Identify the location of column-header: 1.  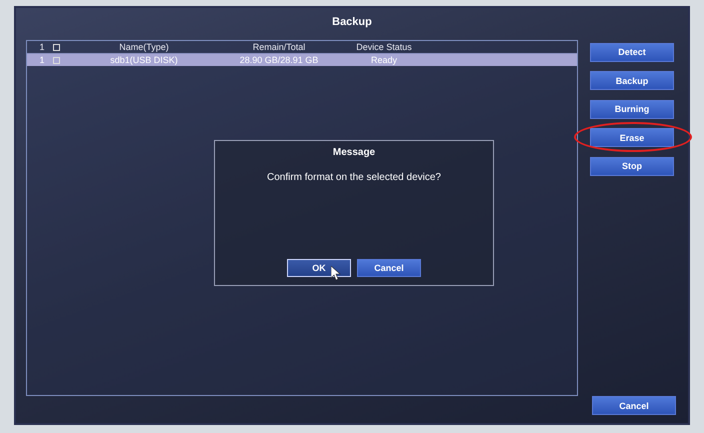
(42, 47).